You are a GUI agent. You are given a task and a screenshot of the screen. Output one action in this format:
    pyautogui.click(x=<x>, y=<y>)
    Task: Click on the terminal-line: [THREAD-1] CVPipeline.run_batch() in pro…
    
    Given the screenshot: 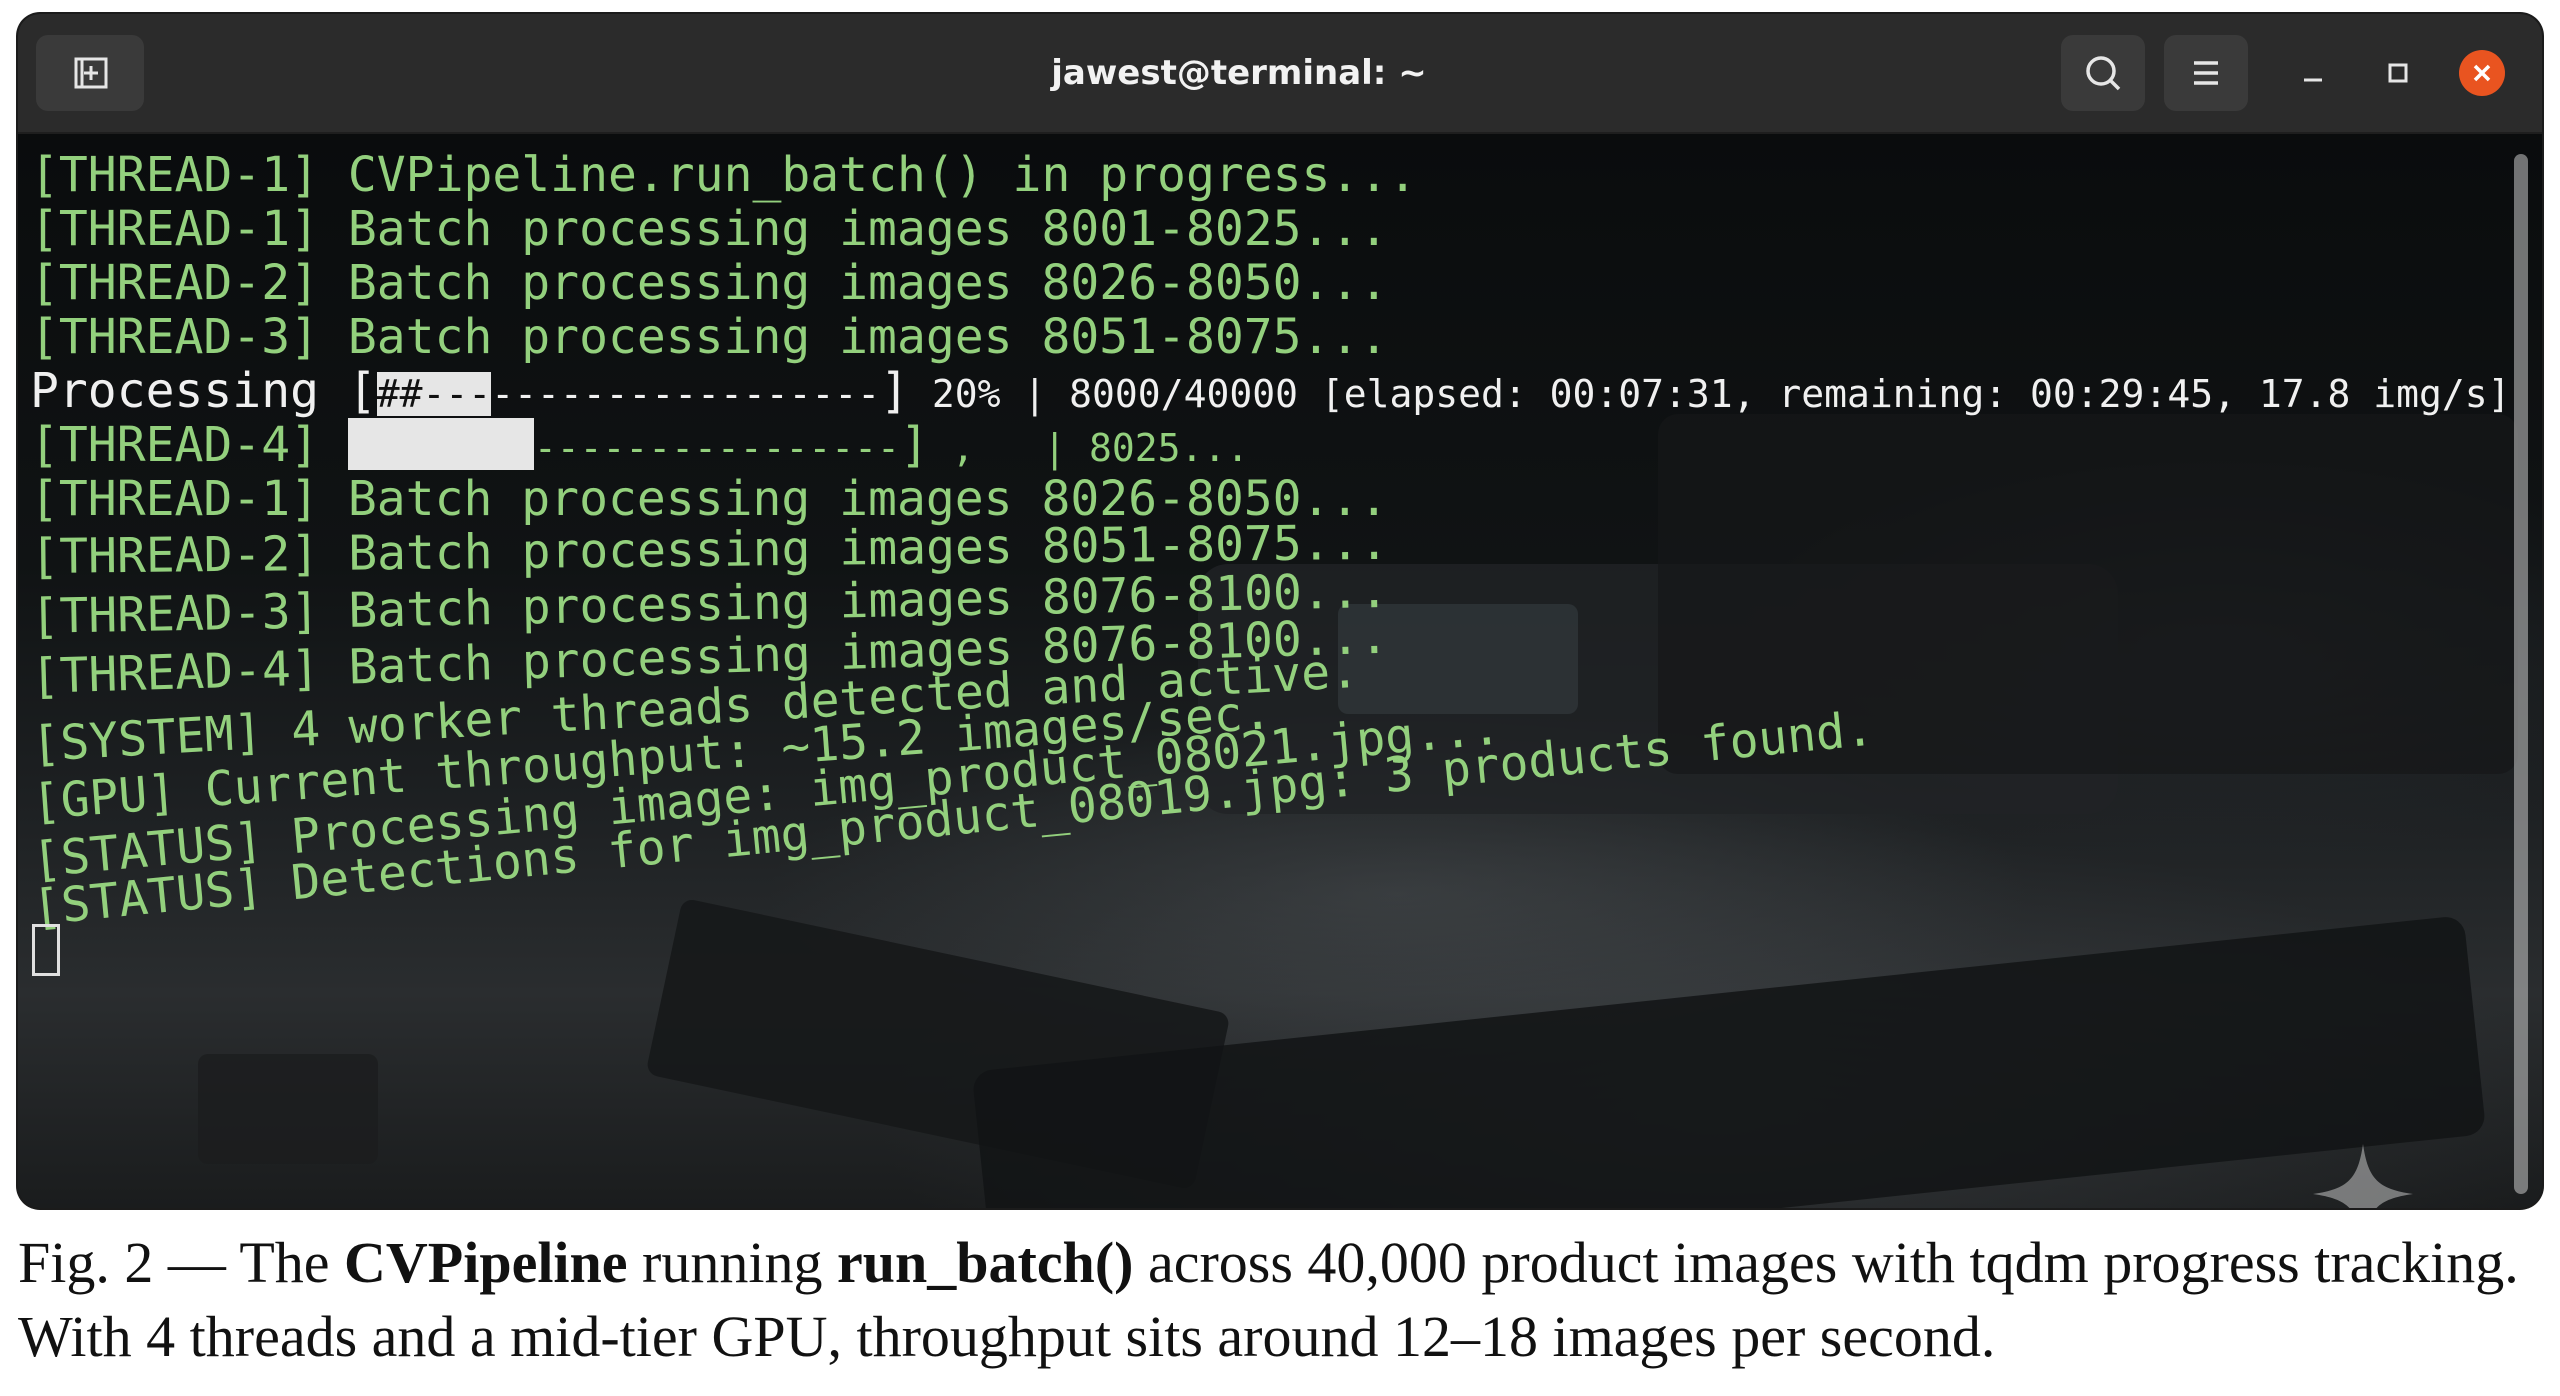 What is the action you would take?
    pyautogui.click(x=724, y=175)
    